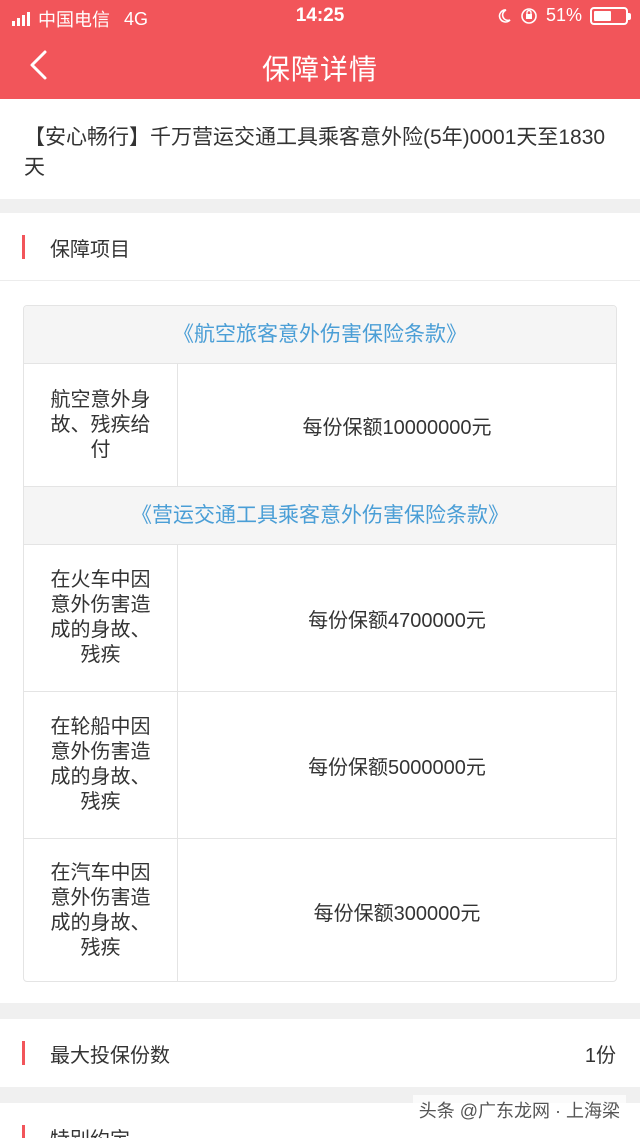 The height and width of the screenshot is (1138, 640). Describe the element at coordinates (90, 1130) in the screenshot. I see `special-label: 特别约定` at that location.